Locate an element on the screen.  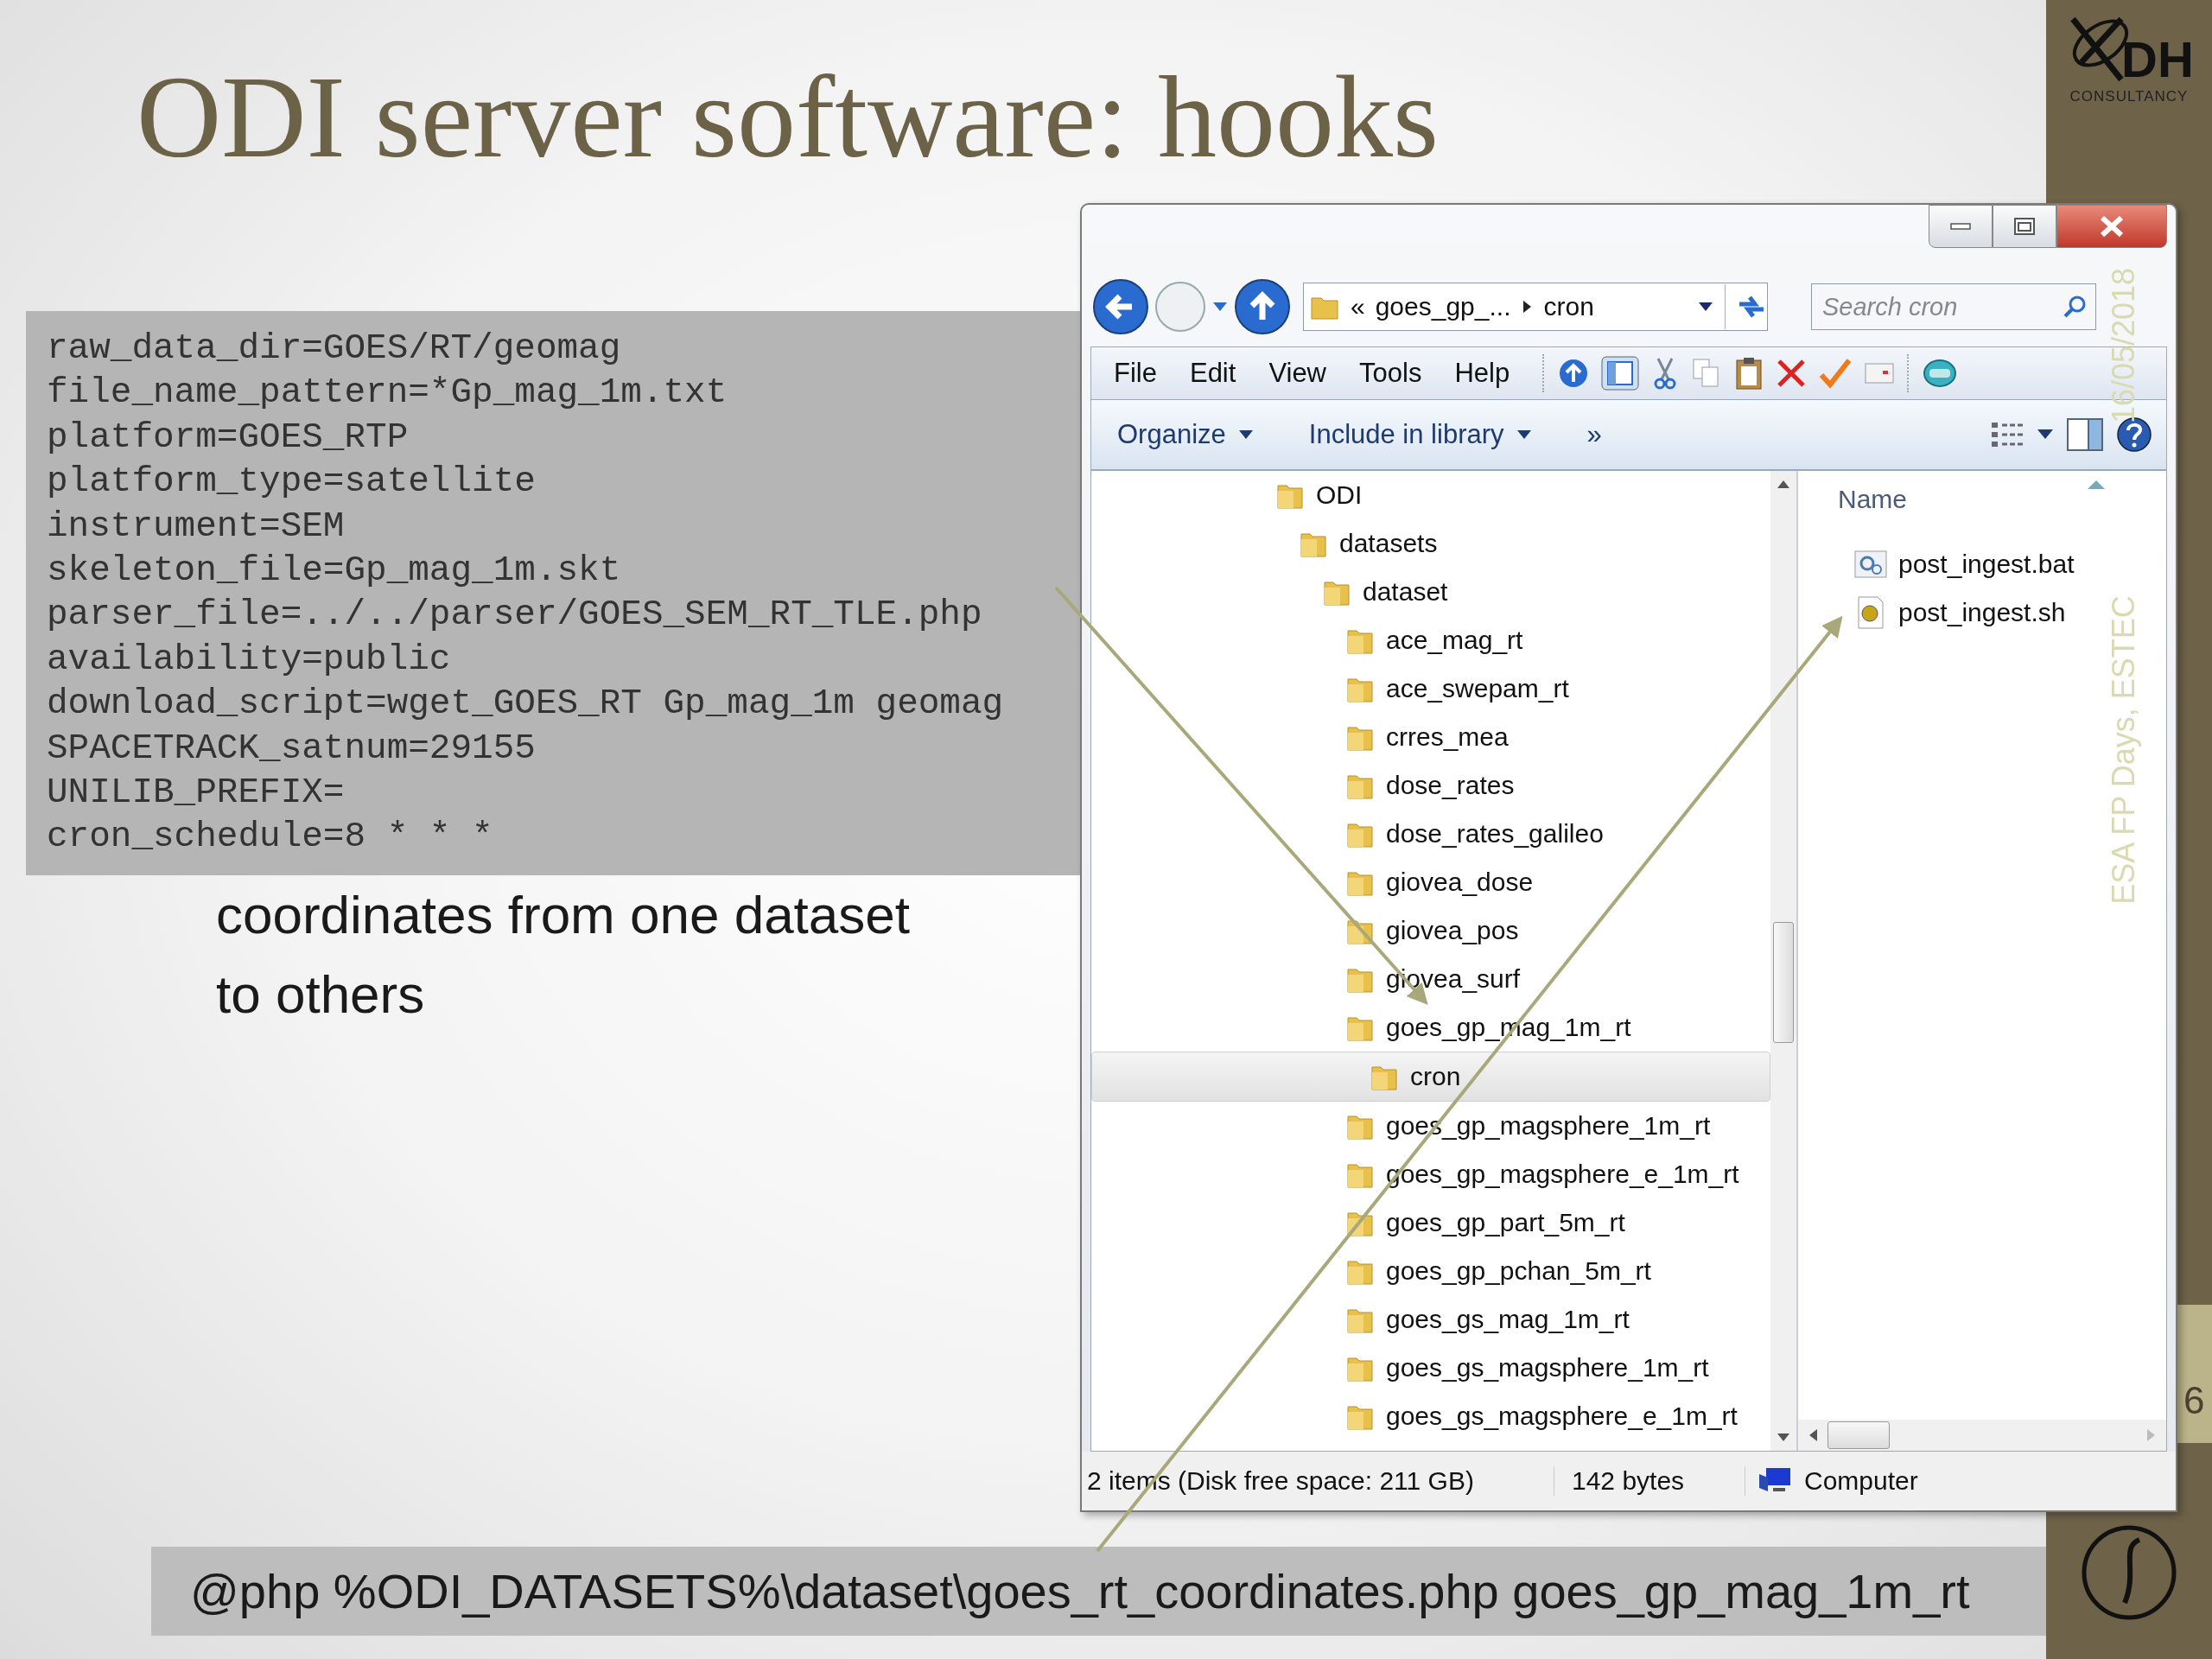
tree-item: dose_rates is located at coordinates (1430, 785).